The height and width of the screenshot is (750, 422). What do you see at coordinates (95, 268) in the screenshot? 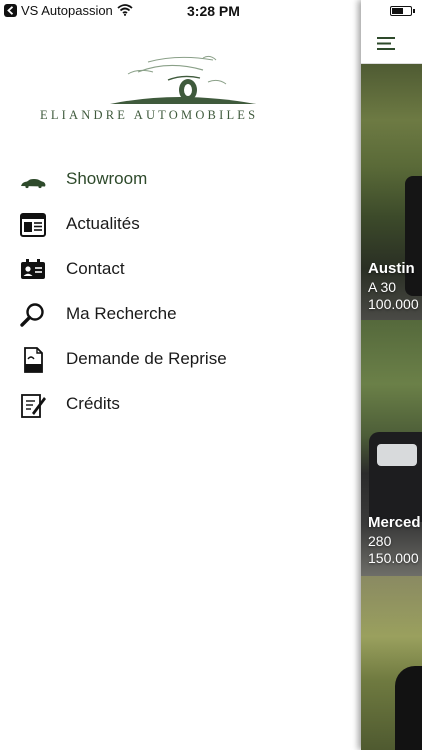
I see `menu-item-label: Contact` at bounding box center [95, 268].